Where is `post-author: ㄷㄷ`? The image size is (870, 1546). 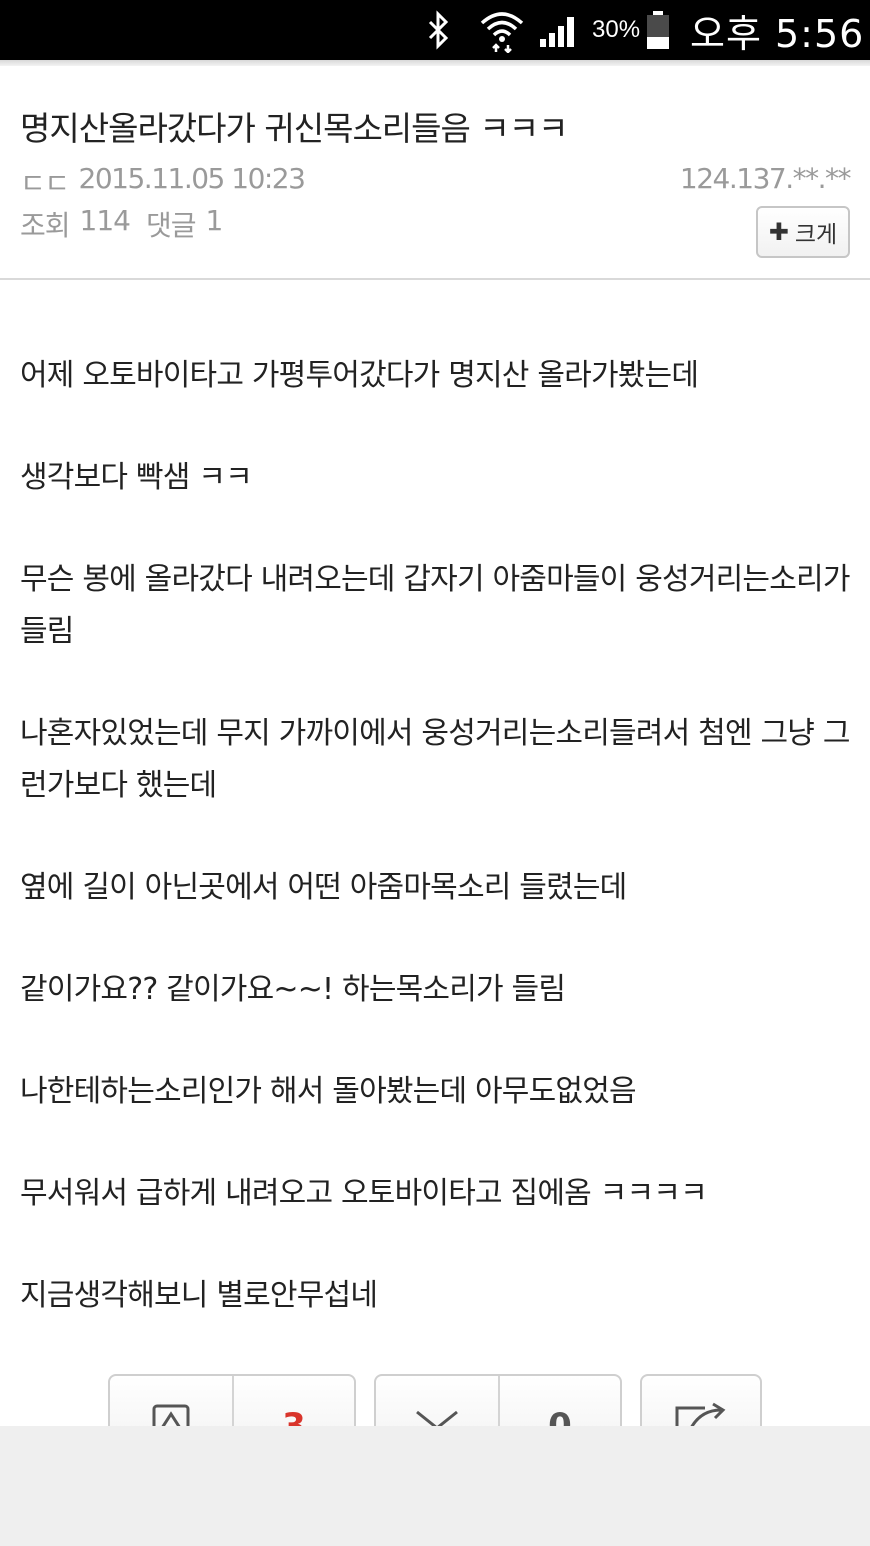 post-author: ㄷㄷ is located at coordinates (45, 182).